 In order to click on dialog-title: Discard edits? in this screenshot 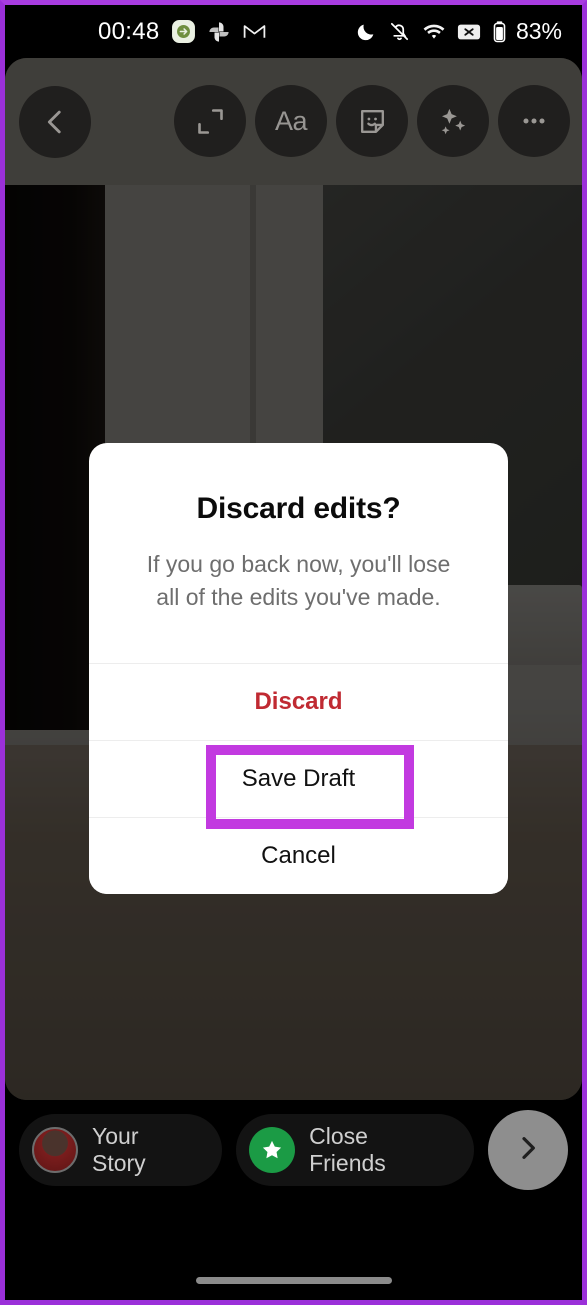, I will do `click(298, 508)`.